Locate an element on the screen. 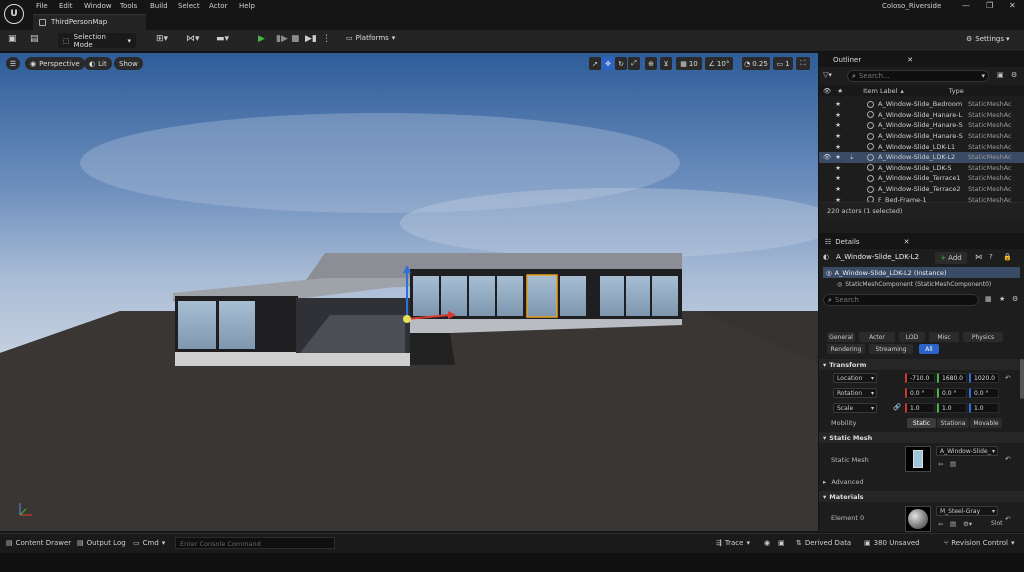 The width and height of the screenshot is (1024, 572). scale-x: 1.0 is located at coordinates (920, 408).